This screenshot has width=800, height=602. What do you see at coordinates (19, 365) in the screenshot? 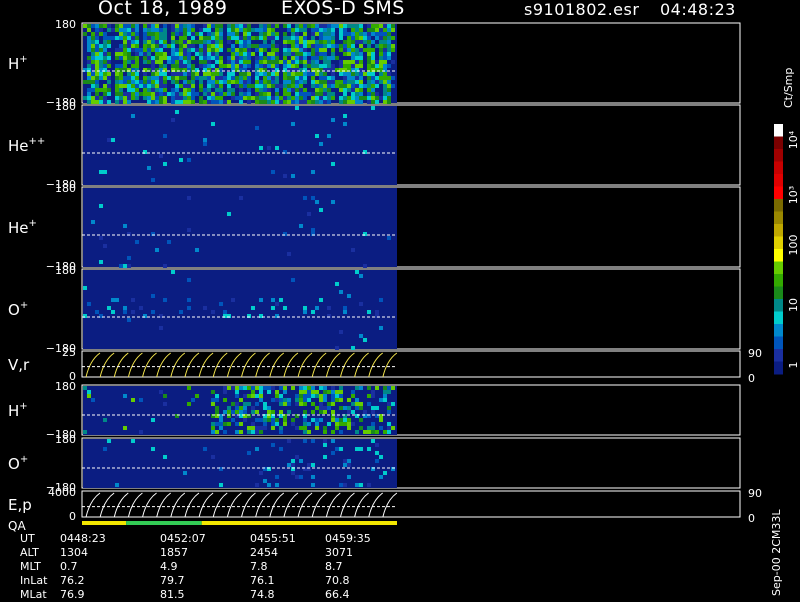
I see `panel-v-r-label-text: V,r` at bounding box center [19, 365].